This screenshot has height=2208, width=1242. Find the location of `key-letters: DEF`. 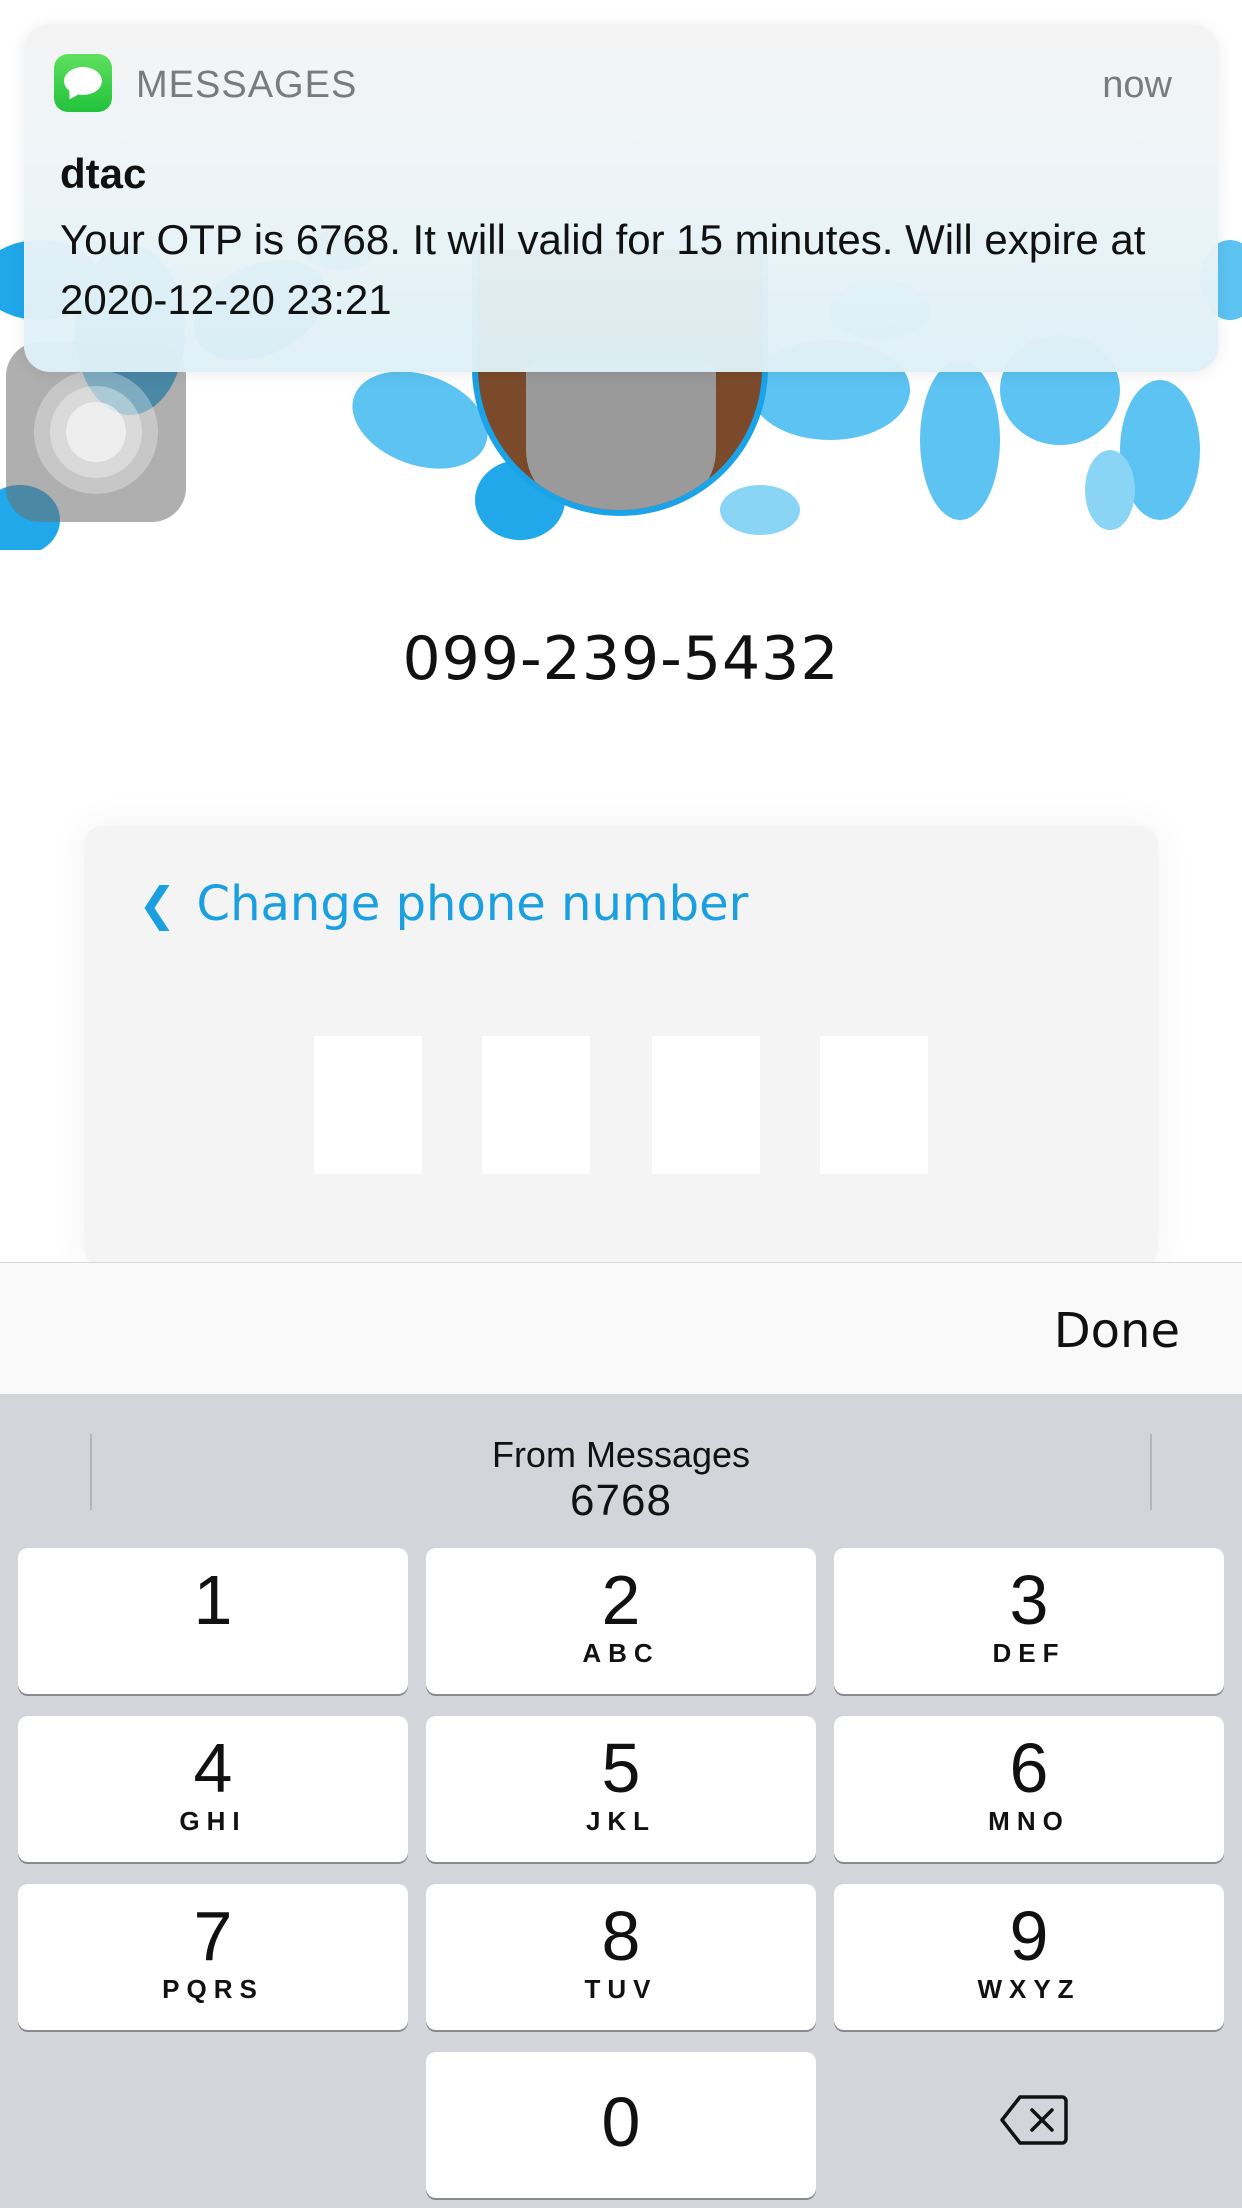

key-letters: DEF is located at coordinates (1029, 1653).